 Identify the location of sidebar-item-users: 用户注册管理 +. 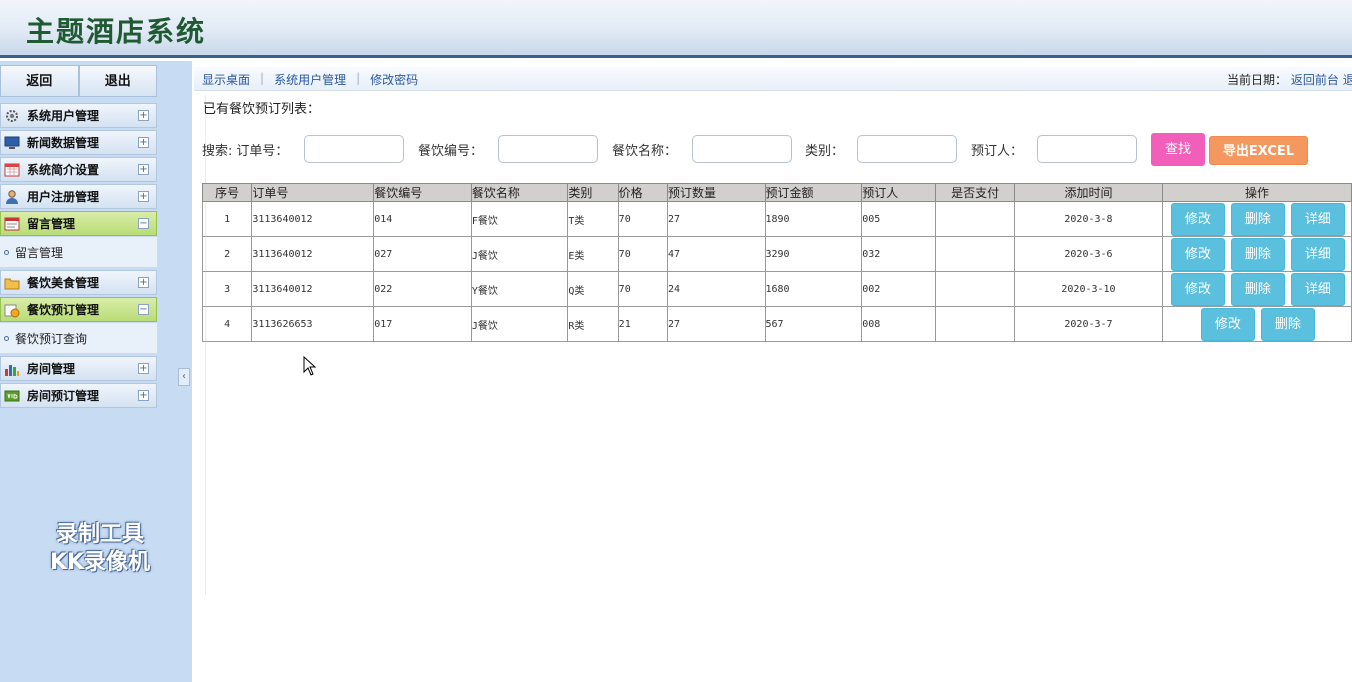
(78, 196).